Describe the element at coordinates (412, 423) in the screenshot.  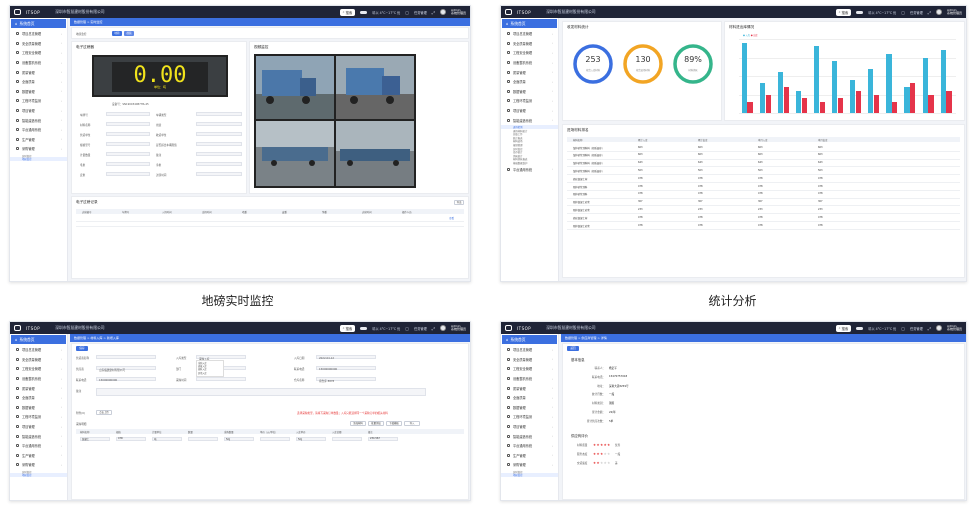
I see `detail-button: 导入` at that location.